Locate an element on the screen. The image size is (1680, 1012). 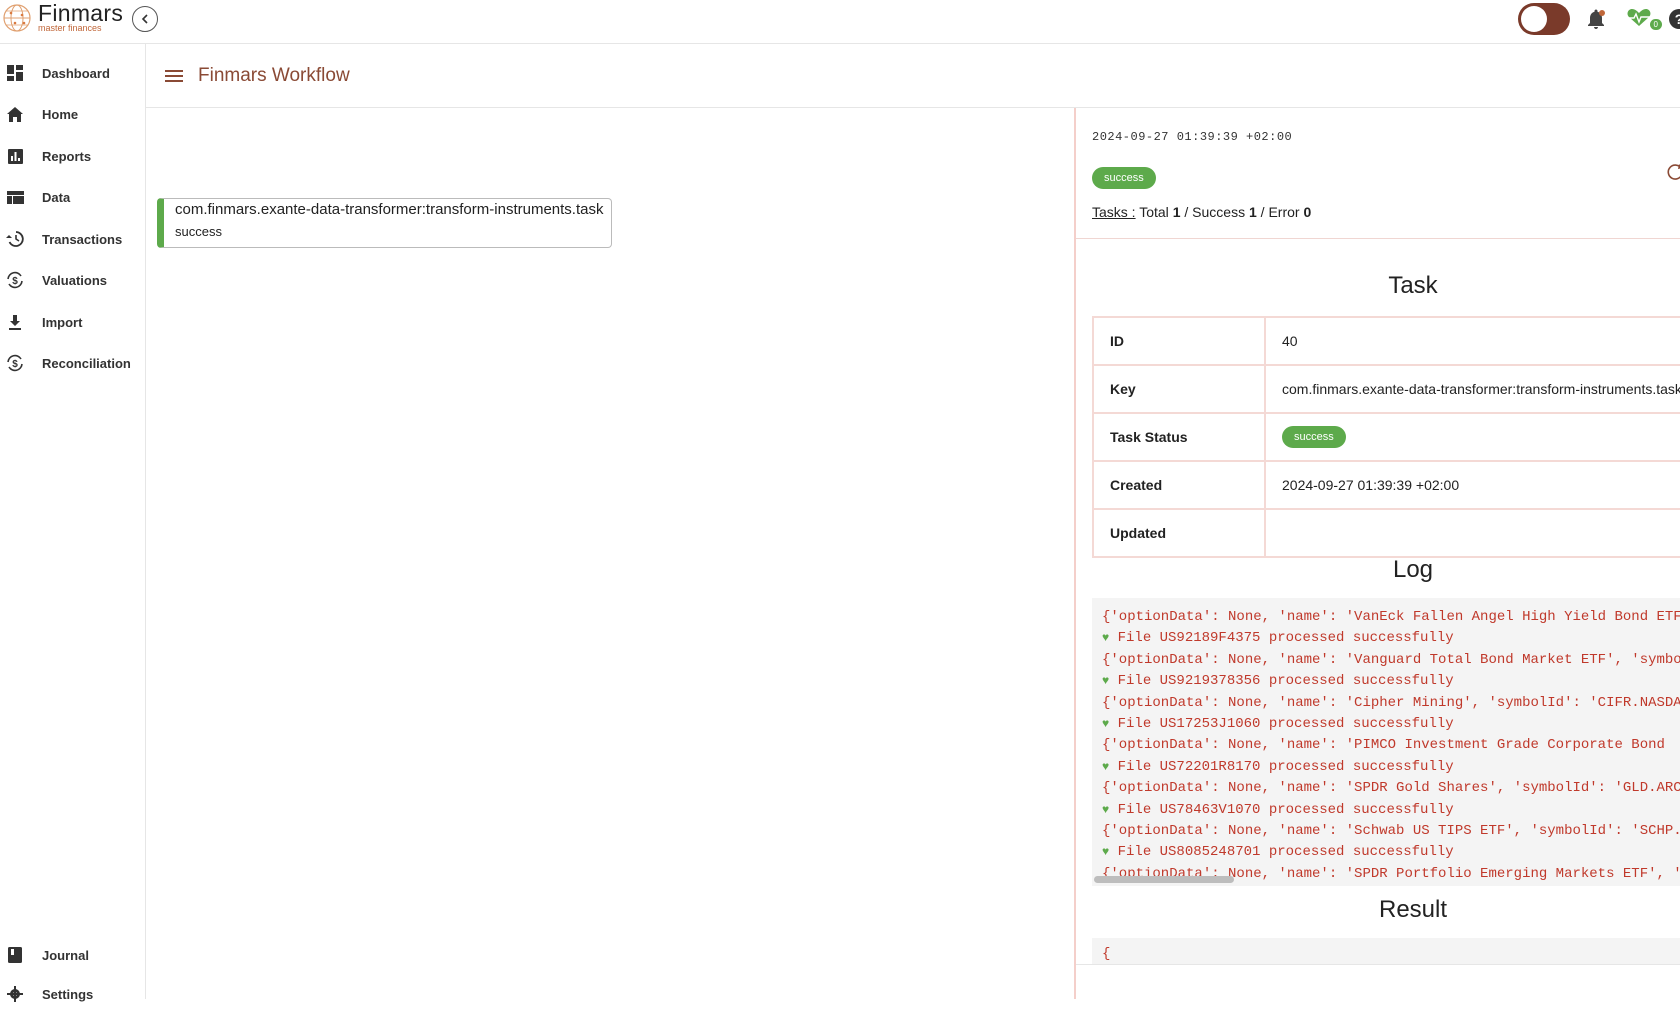
history-icon is located at coordinates (15, 239).